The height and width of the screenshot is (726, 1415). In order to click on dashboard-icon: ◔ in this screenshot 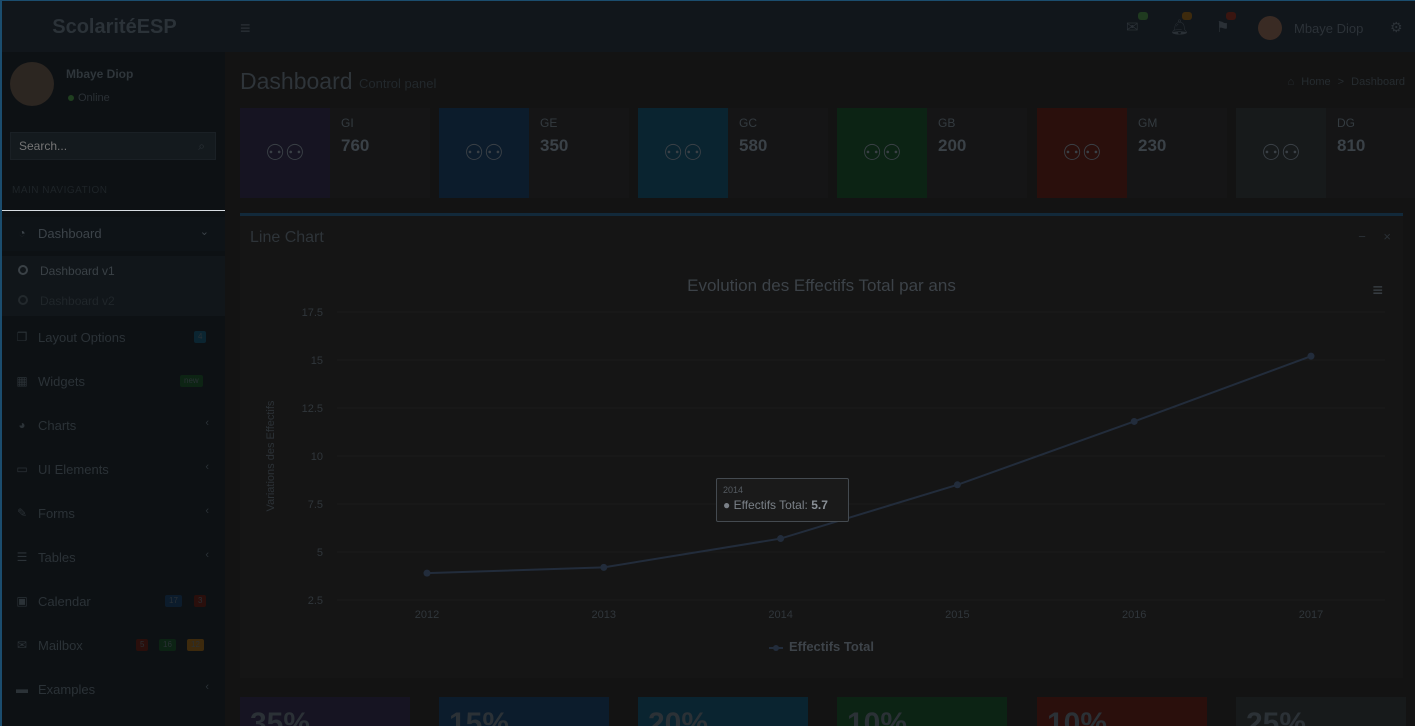, I will do `click(22, 233)`.